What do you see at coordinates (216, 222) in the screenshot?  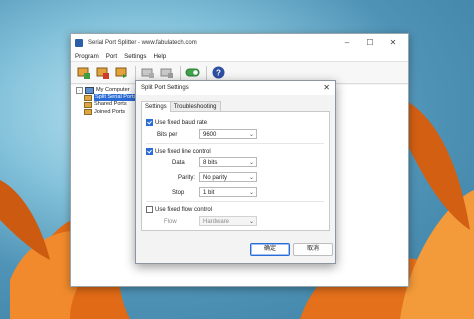 I see `flow-control-value: Hardware` at bounding box center [216, 222].